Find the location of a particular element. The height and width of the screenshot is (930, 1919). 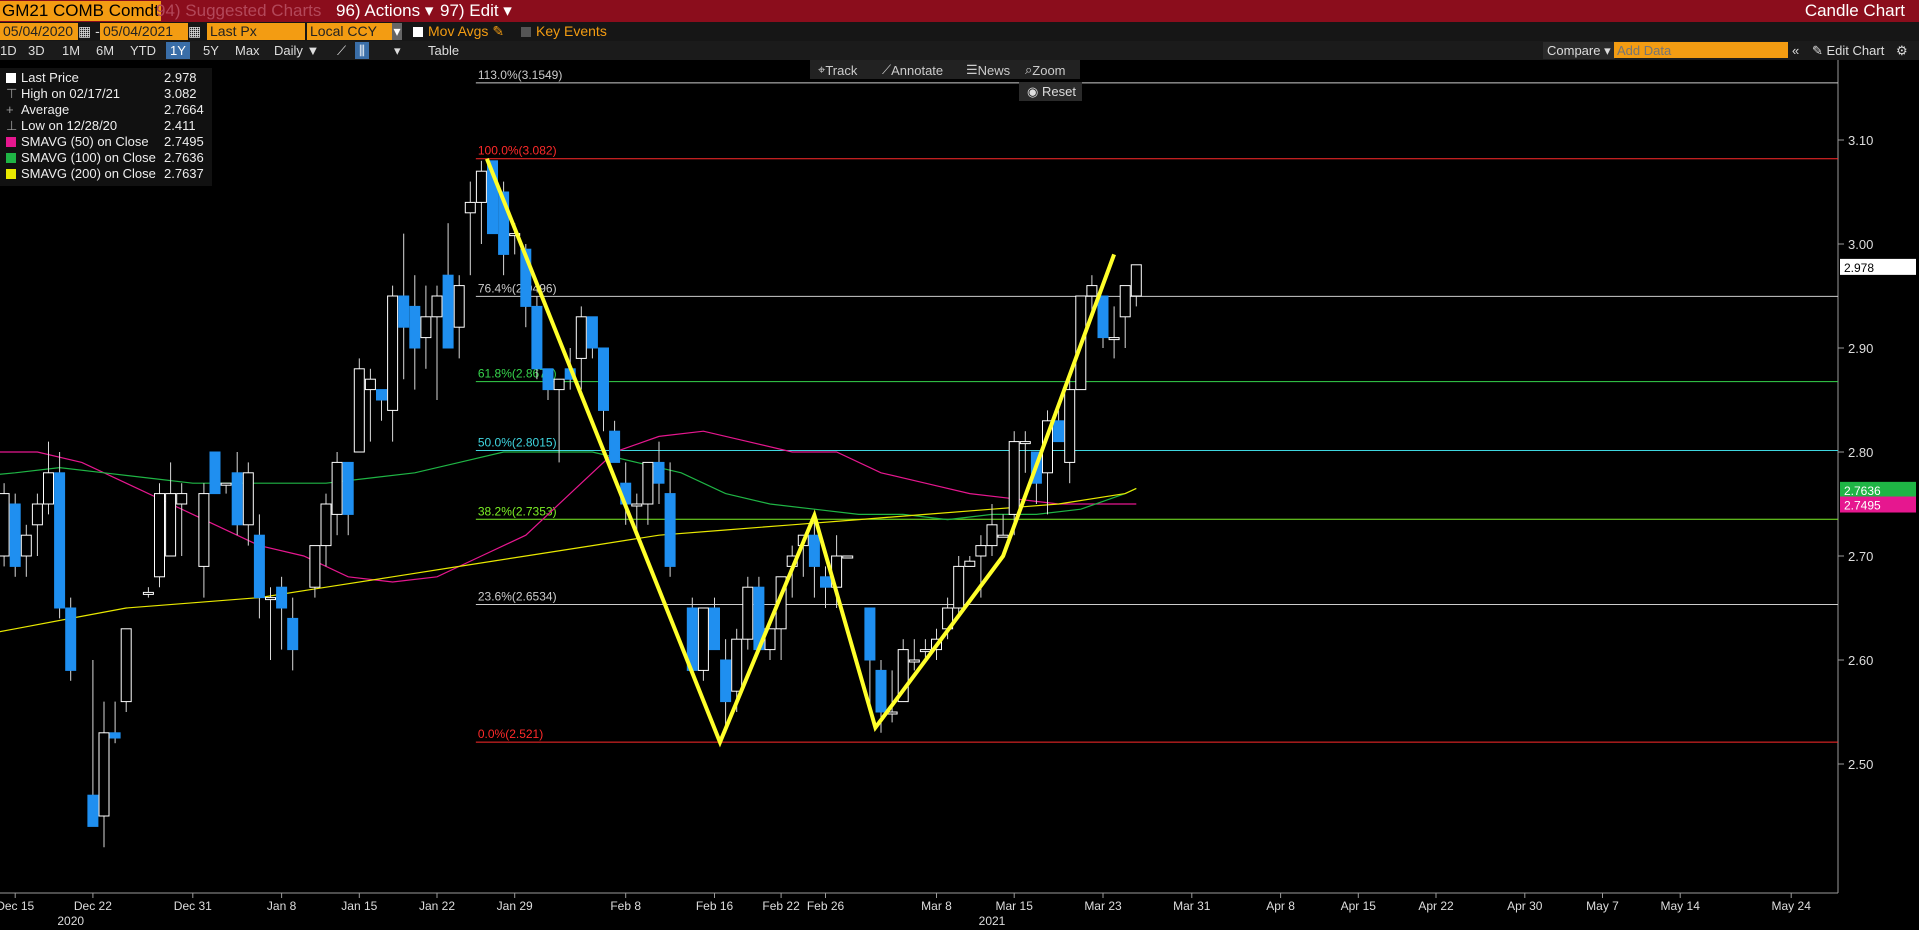

line-chart-icon: ⟋ is located at coordinates (341, 50).